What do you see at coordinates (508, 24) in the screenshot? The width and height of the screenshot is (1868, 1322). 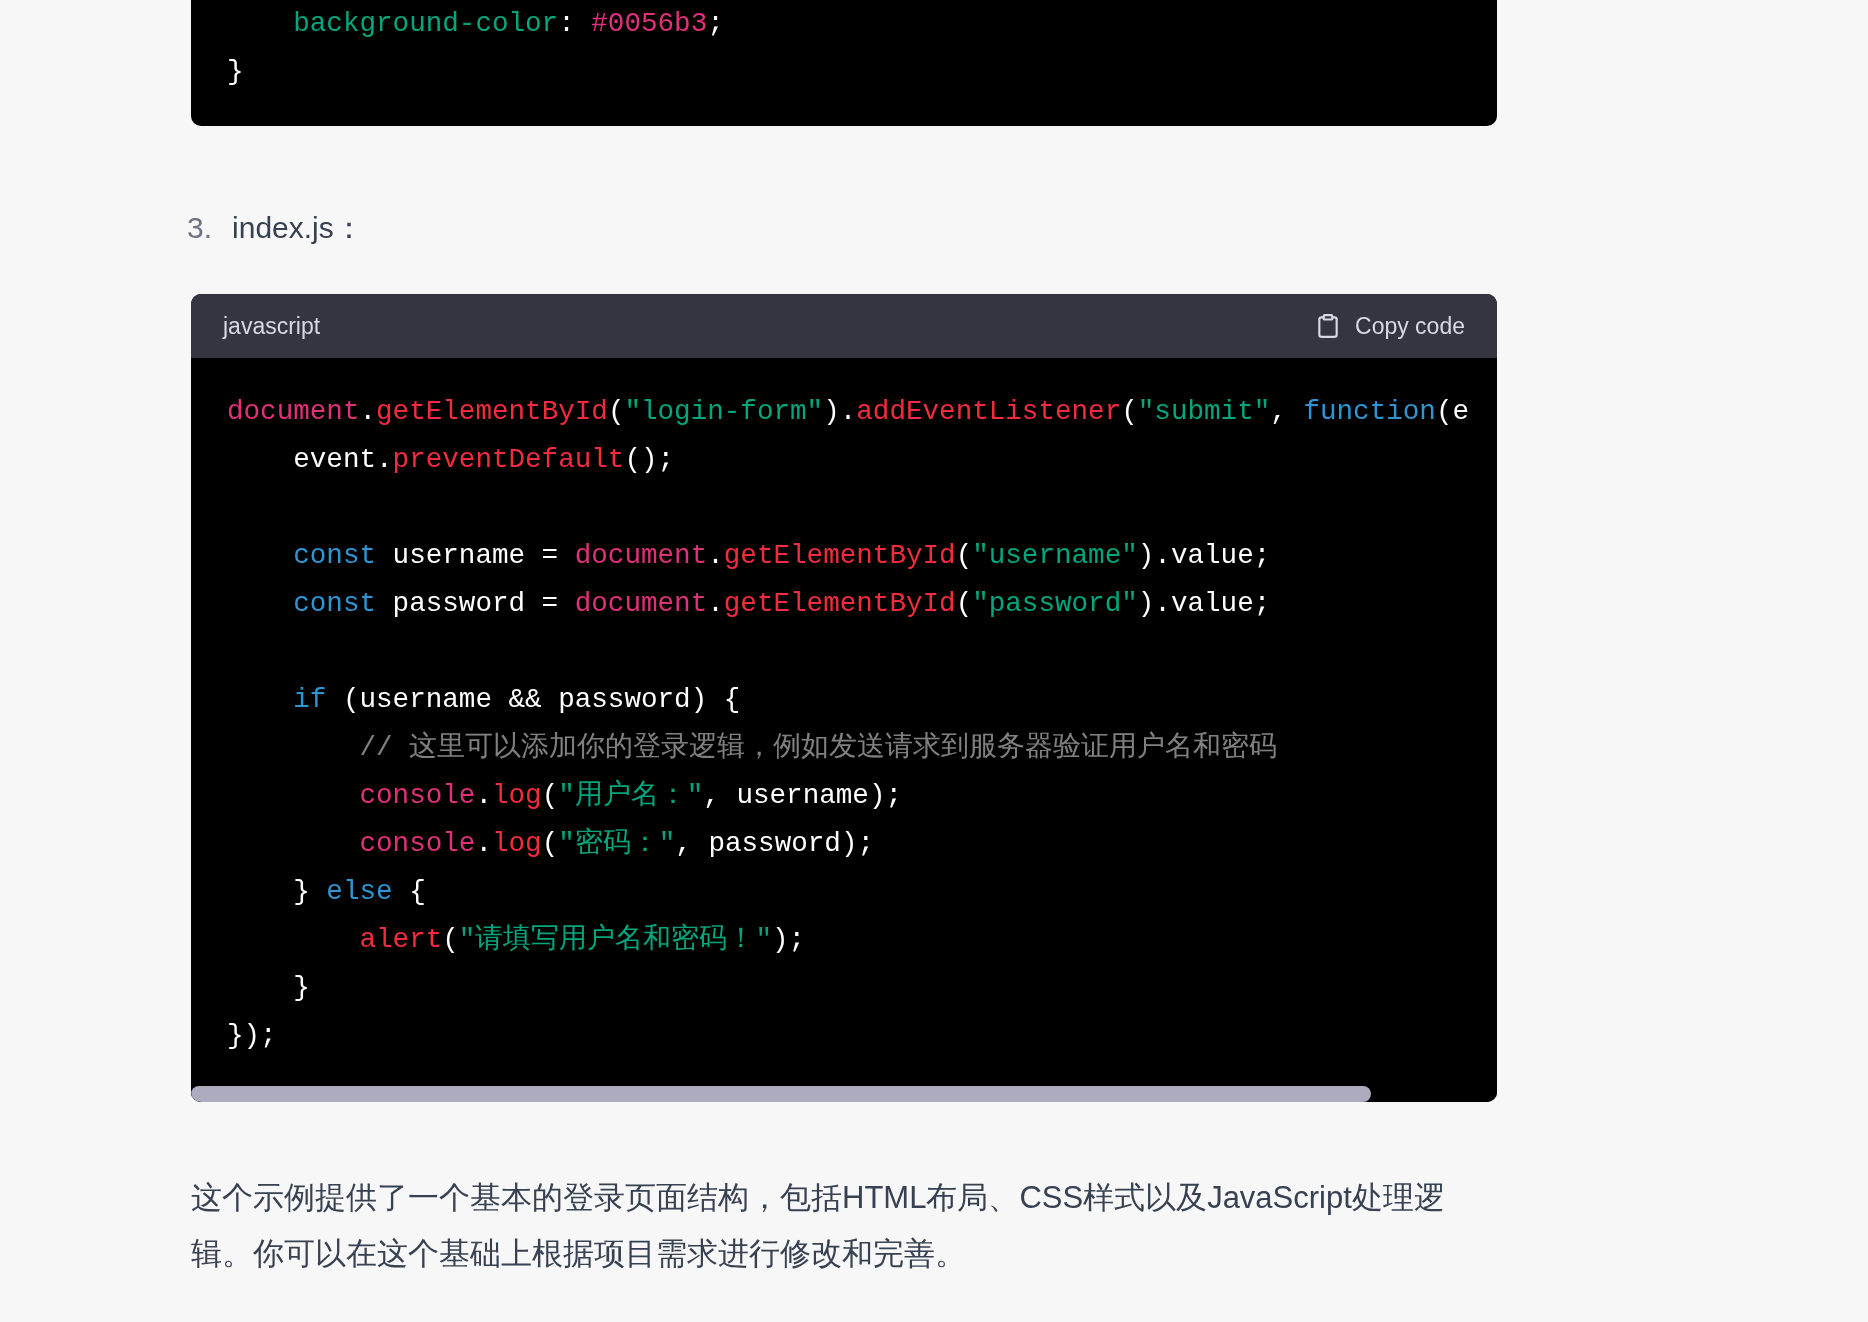 I see `code-line: background-color: #0056b3;` at bounding box center [508, 24].